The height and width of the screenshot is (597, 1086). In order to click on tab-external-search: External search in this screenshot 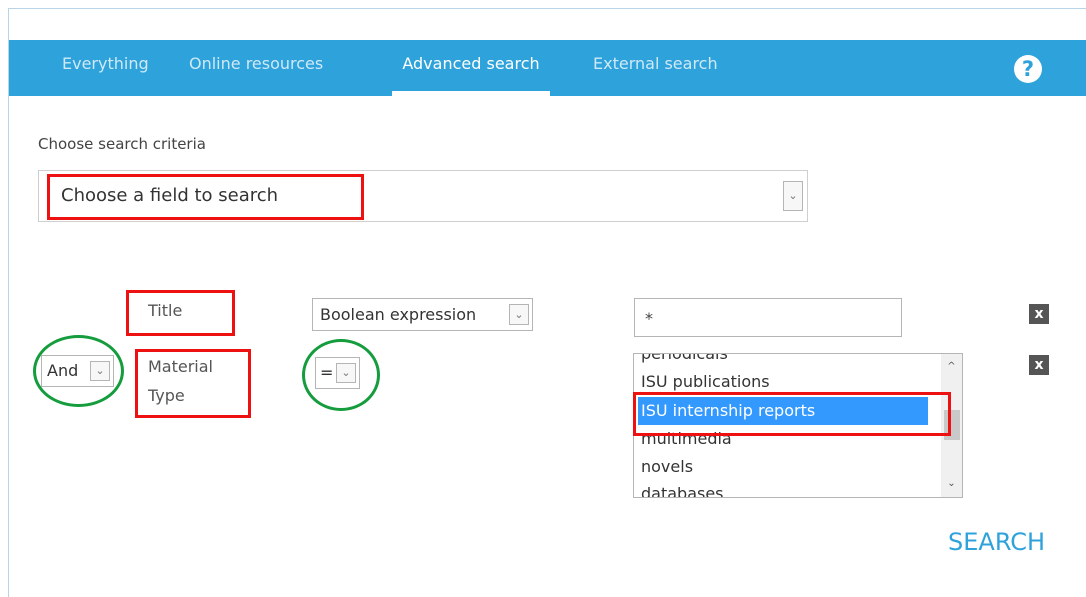, I will do `click(655, 68)`.